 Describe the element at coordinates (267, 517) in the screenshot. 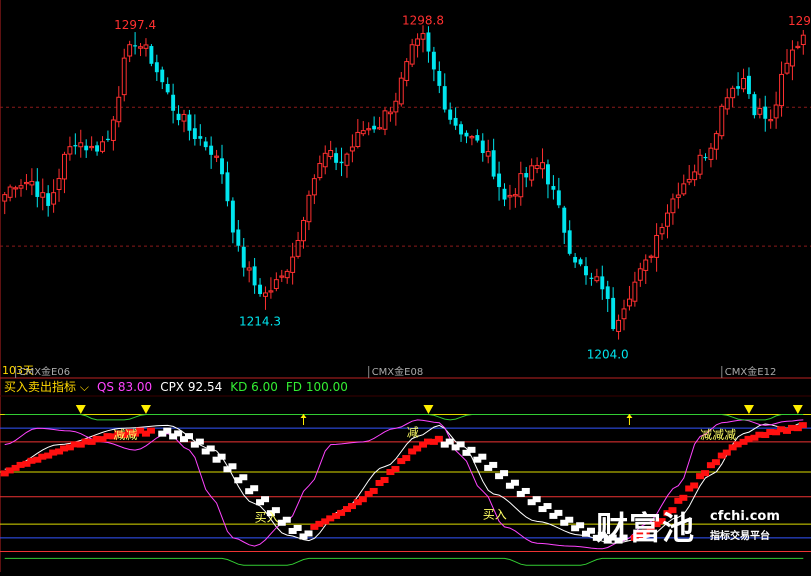

I see `indicator-signal-label: 买入` at that location.